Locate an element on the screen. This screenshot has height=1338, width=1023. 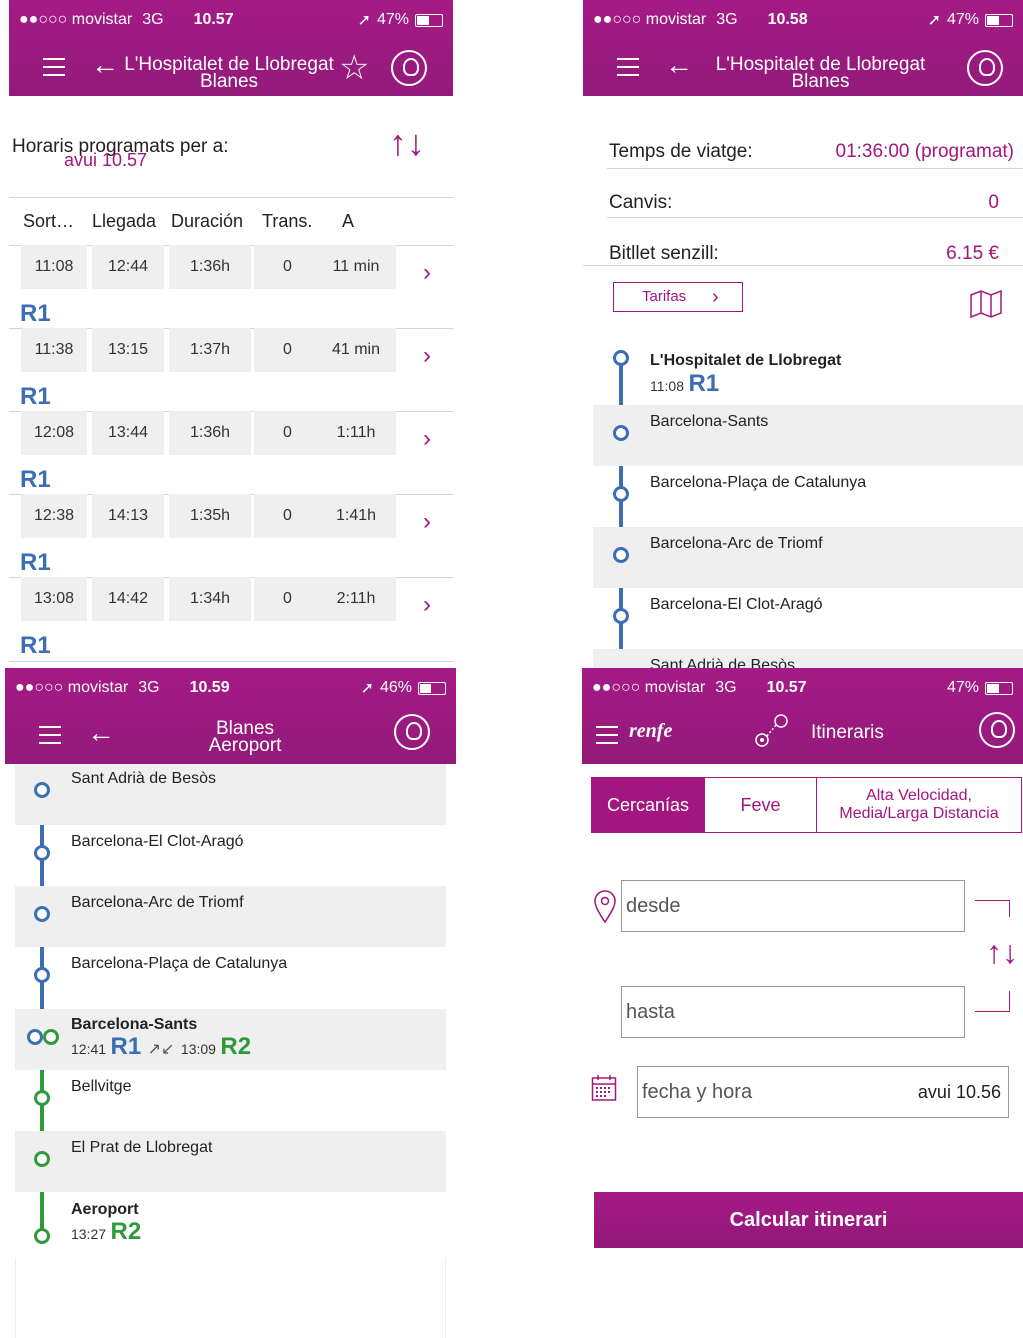
stop-row: Barcelona-Plaça de Catalunya is located at coordinates (808, 496).